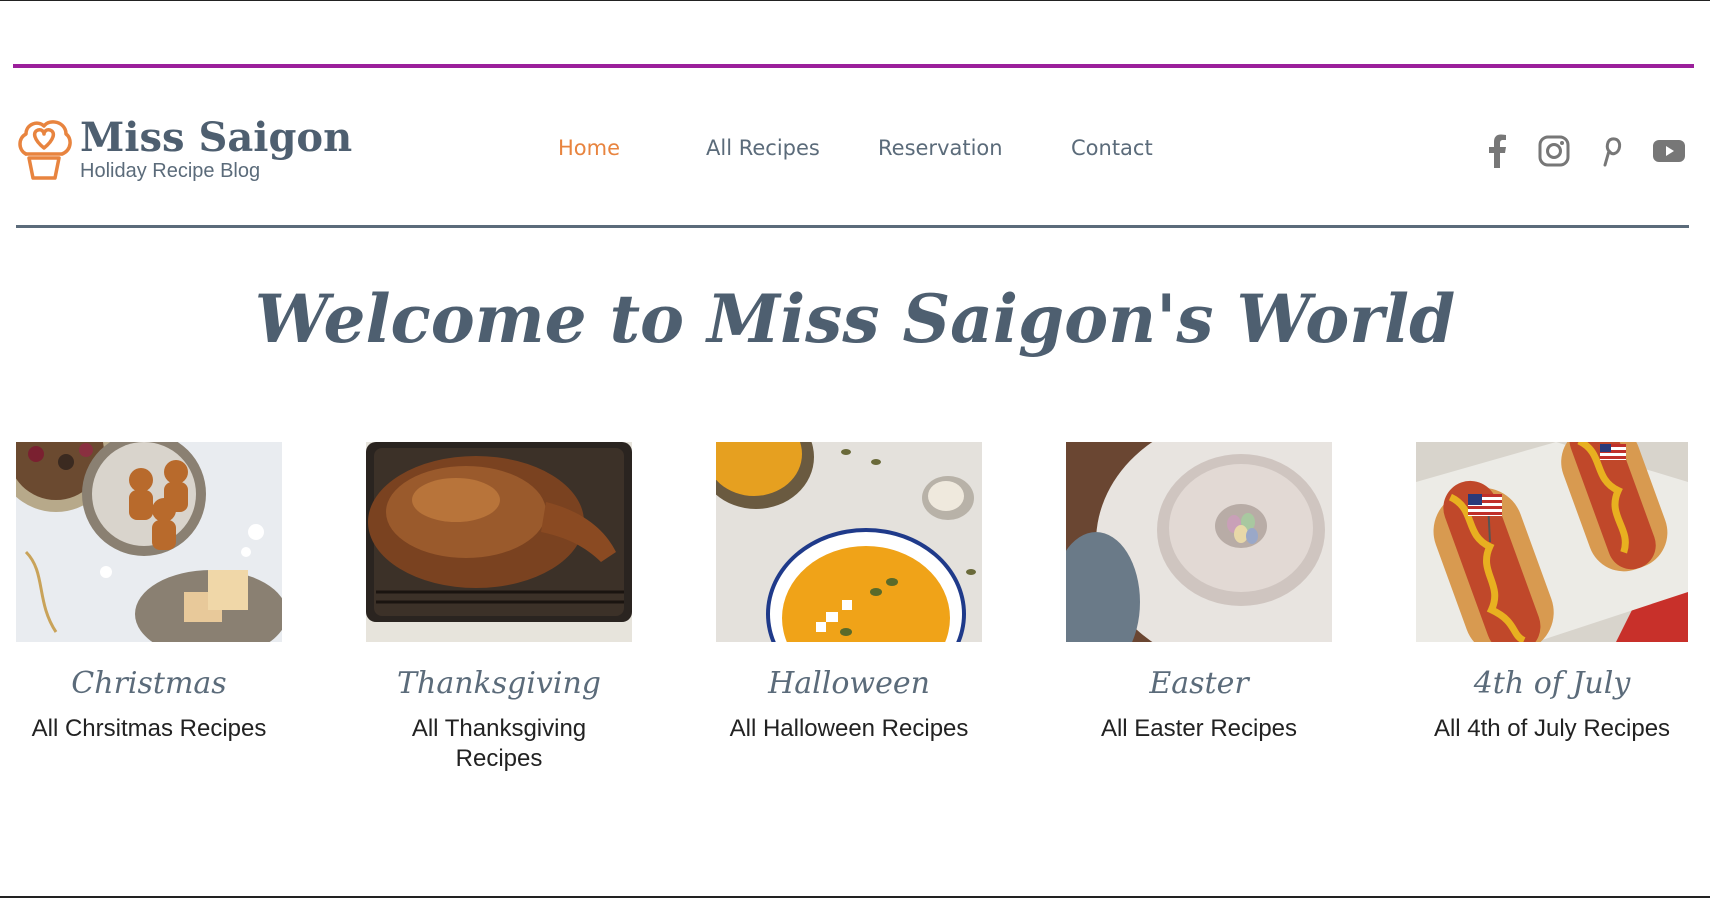 This screenshot has width=1710, height=899. I want to click on pinterest-link, so click(1611, 152).